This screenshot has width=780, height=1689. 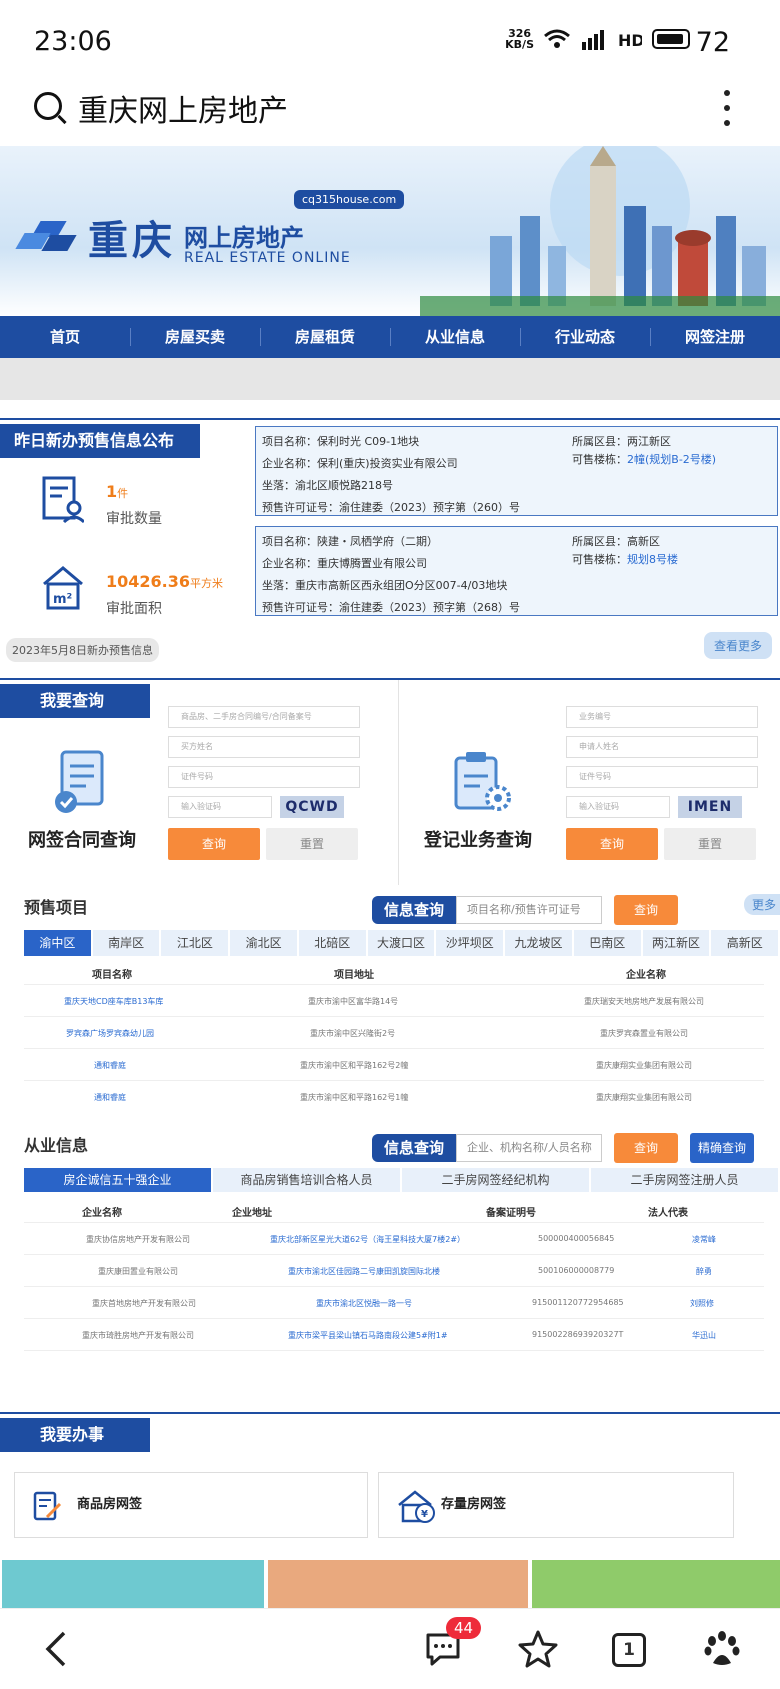 What do you see at coordinates (710, 807) in the screenshot?
I see `captcha-image-2: IMEN` at bounding box center [710, 807].